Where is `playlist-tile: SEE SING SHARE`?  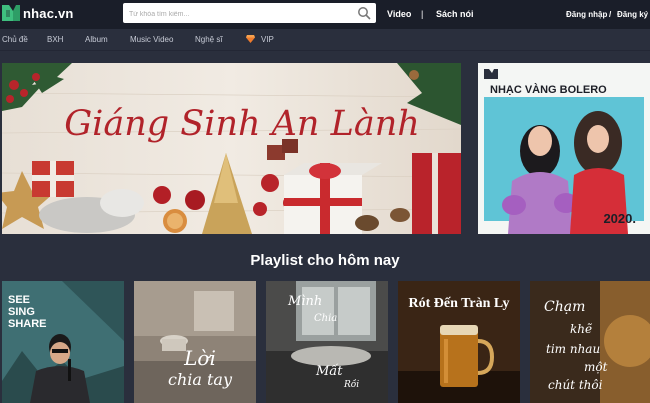
playlist-tile: SEE SING SHARE is located at coordinates (63, 342).